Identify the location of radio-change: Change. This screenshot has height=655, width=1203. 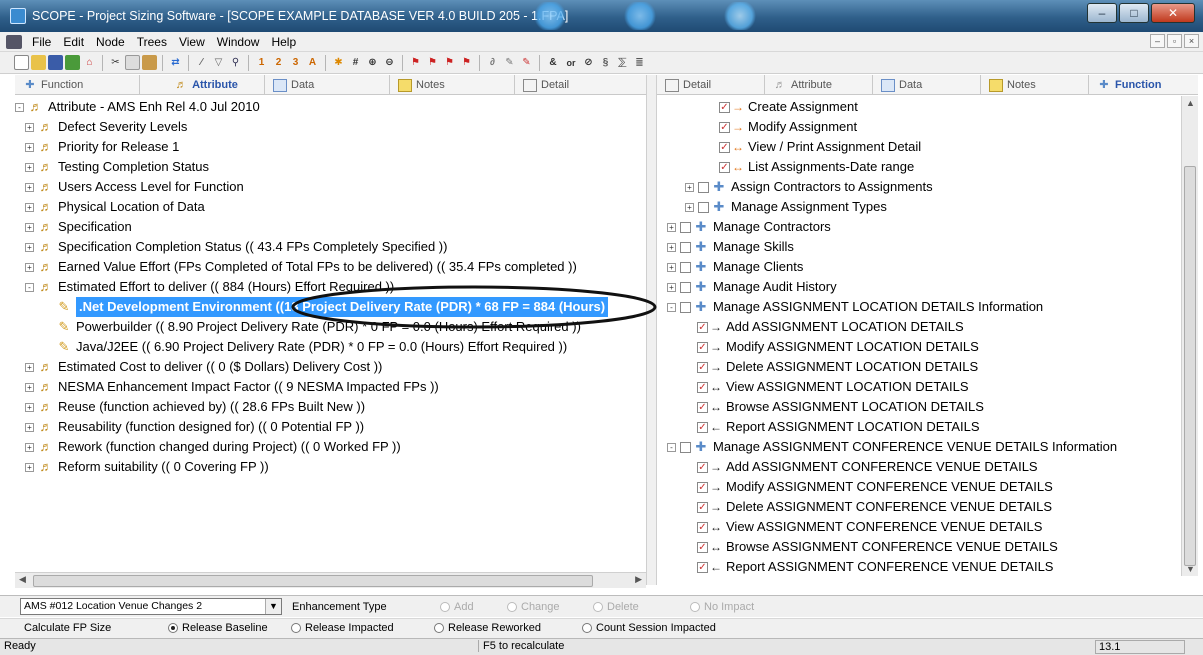
(533, 607).